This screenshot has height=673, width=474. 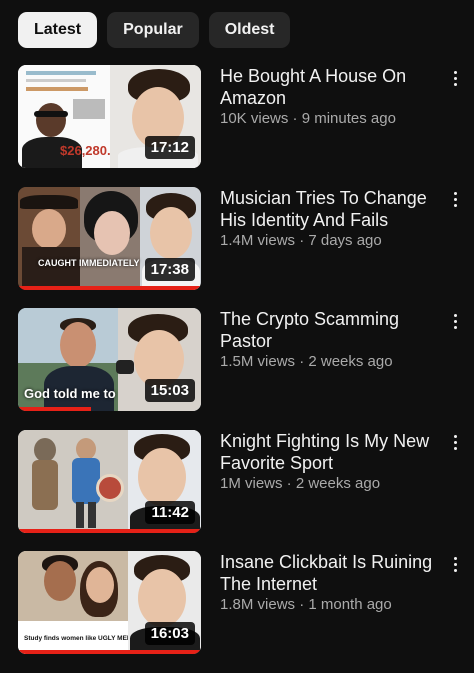 What do you see at coordinates (89, 262) in the screenshot?
I see `thumbnail-text: CAUGHT IMMEDIATELY` at bounding box center [89, 262].